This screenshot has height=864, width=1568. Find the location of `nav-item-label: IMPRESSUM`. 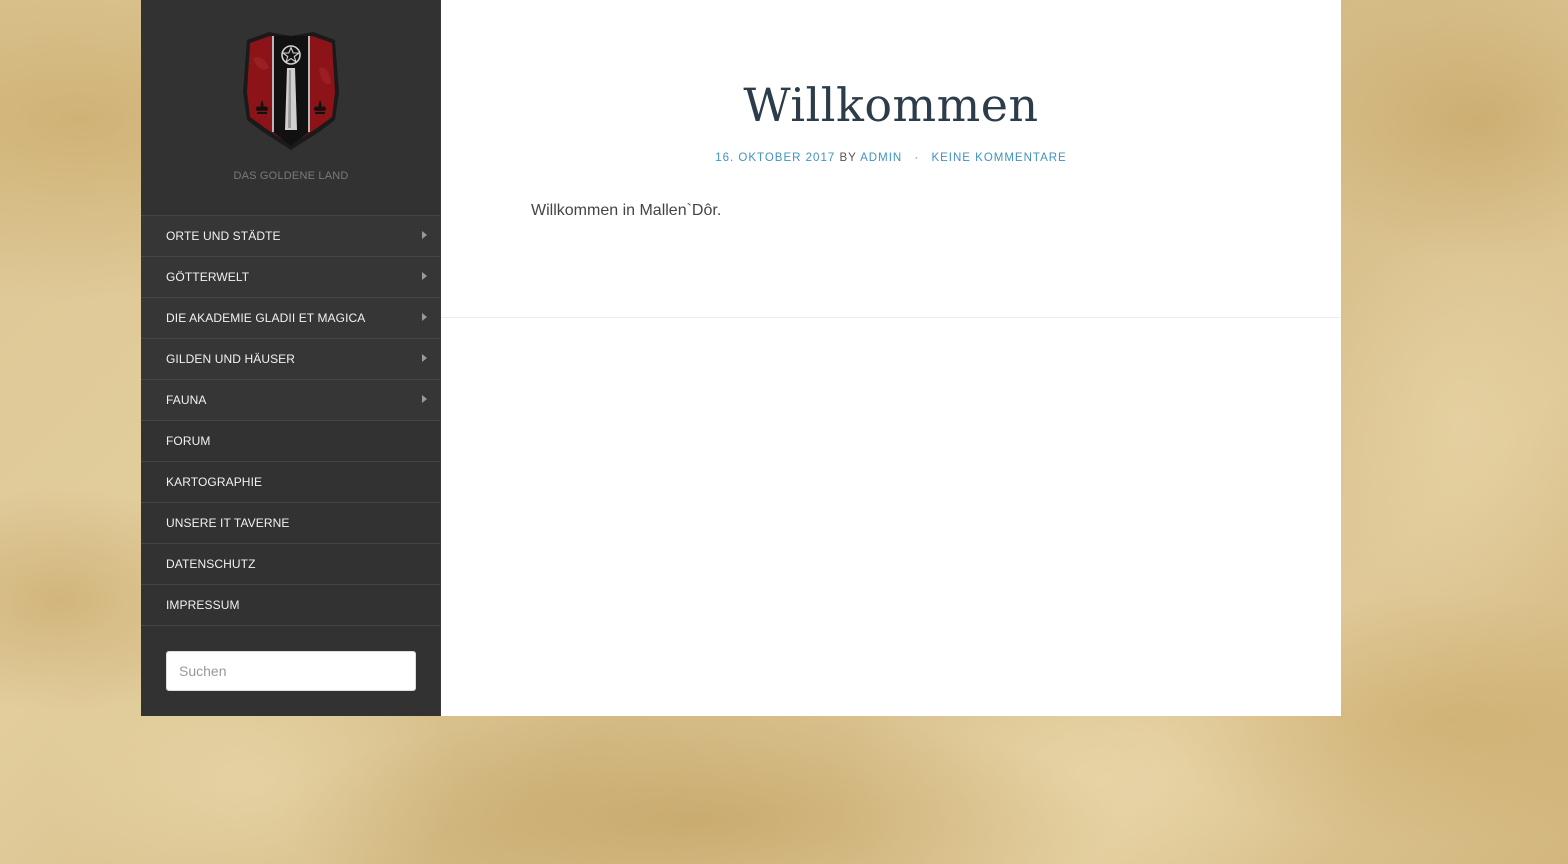

nav-item-label: IMPRESSUM is located at coordinates (203, 605).